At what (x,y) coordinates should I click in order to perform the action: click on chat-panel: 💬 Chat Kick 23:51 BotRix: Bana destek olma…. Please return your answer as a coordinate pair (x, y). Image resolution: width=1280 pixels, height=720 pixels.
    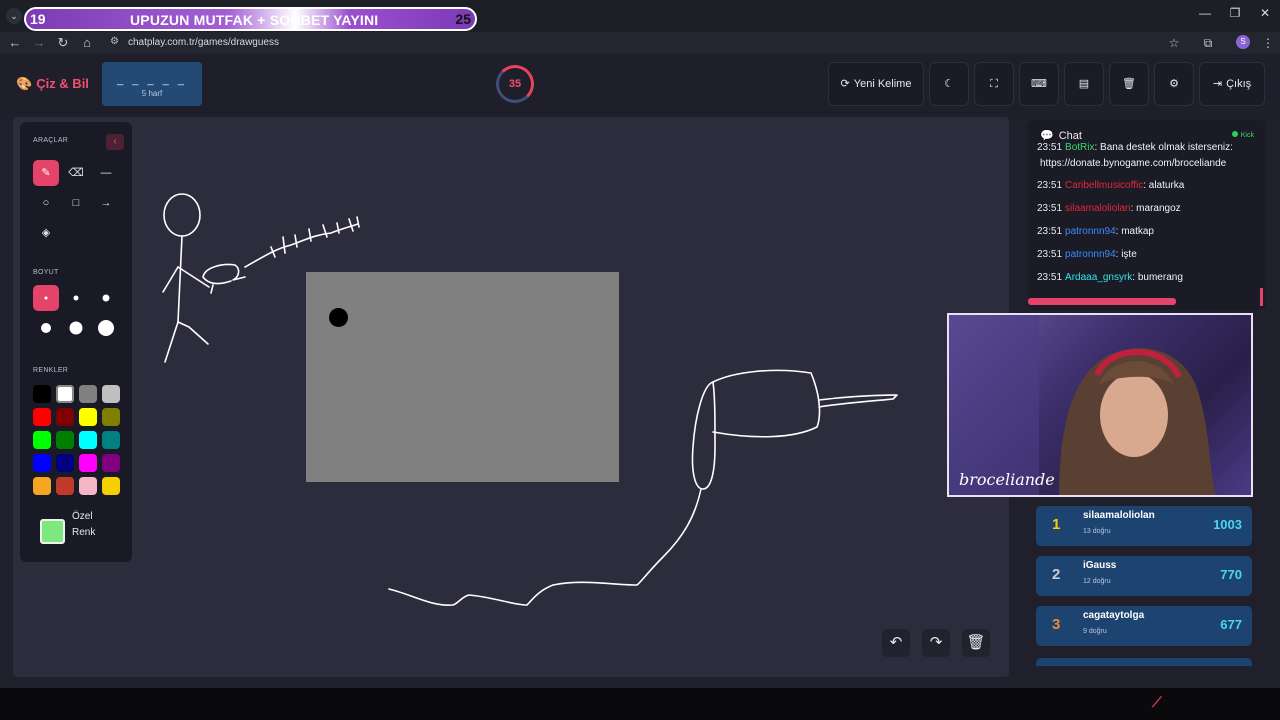
    Looking at the image, I should click on (1147, 215).